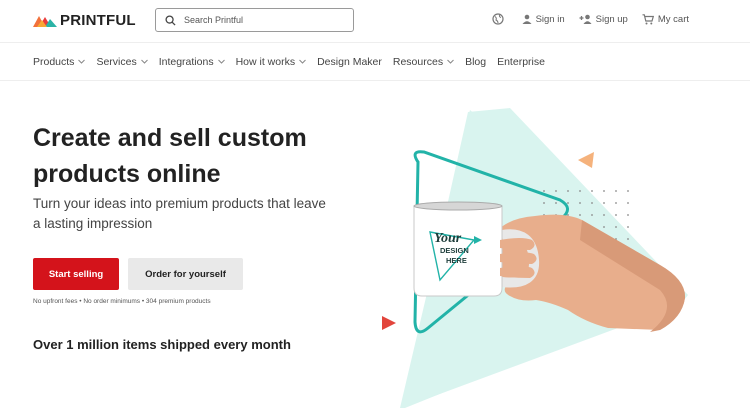 The width and height of the screenshot is (750, 408). What do you see at coordinates (98, 20) in the screenshot?
I see `brand-name: PRINTFUL` at bounding box center [98, 20].